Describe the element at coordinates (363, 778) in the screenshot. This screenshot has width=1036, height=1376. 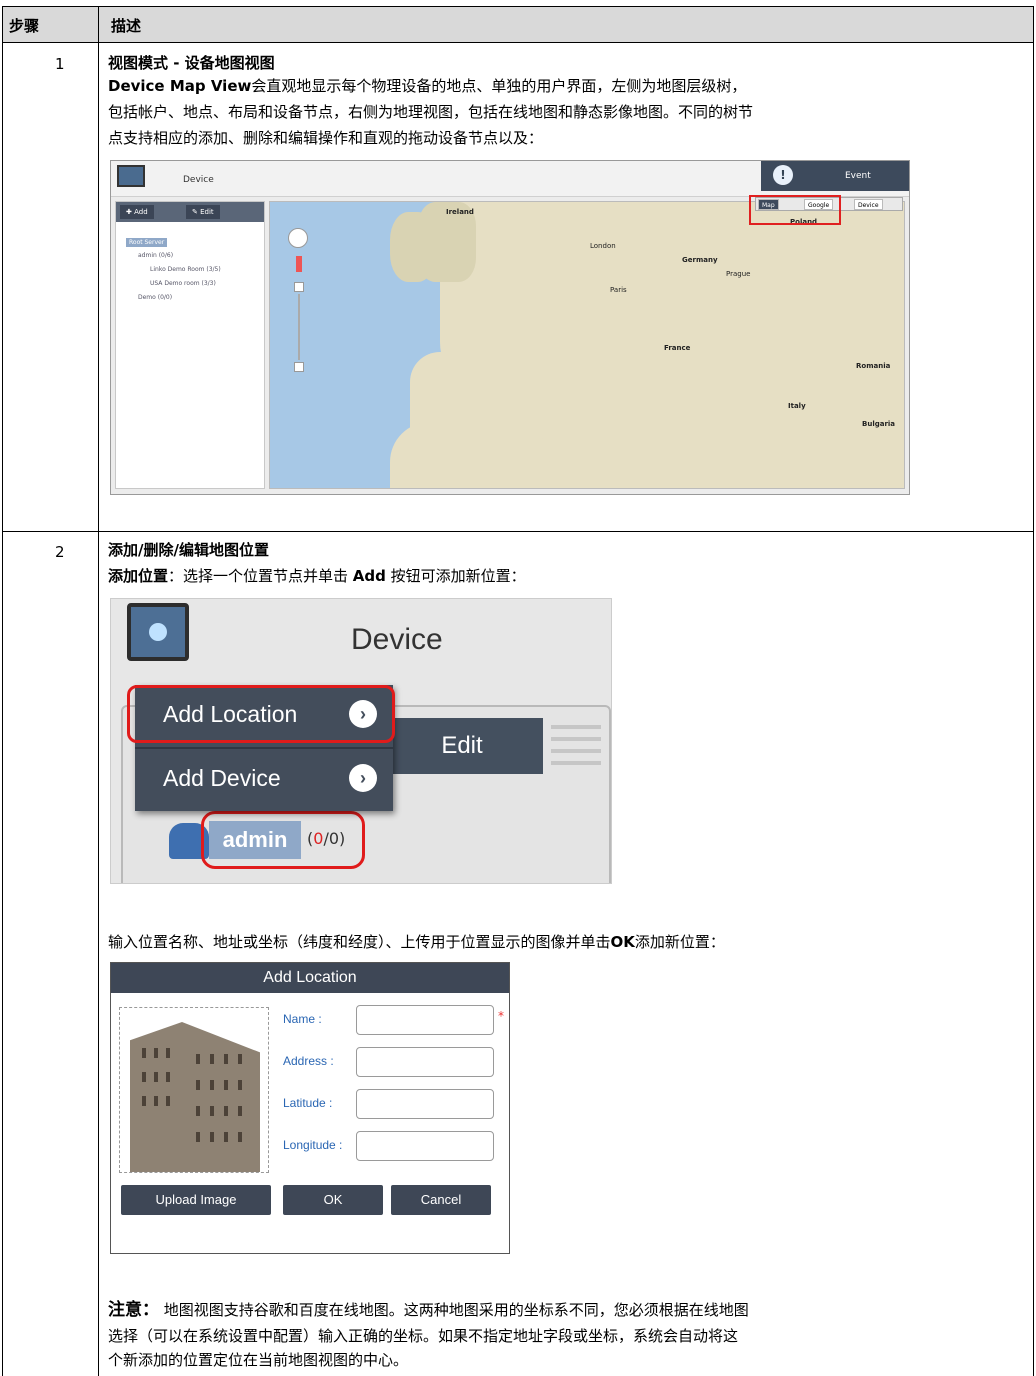
I see `chevron-right-icon: ›` at that location.